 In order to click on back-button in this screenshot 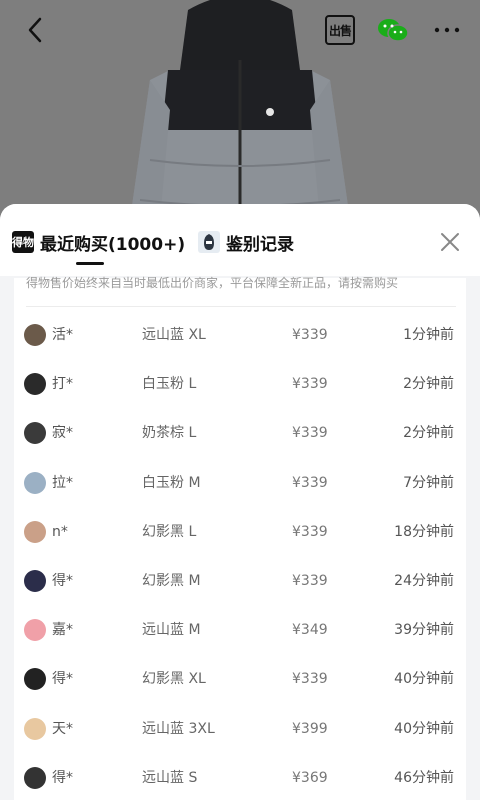, I will do `click(35, 30)`.